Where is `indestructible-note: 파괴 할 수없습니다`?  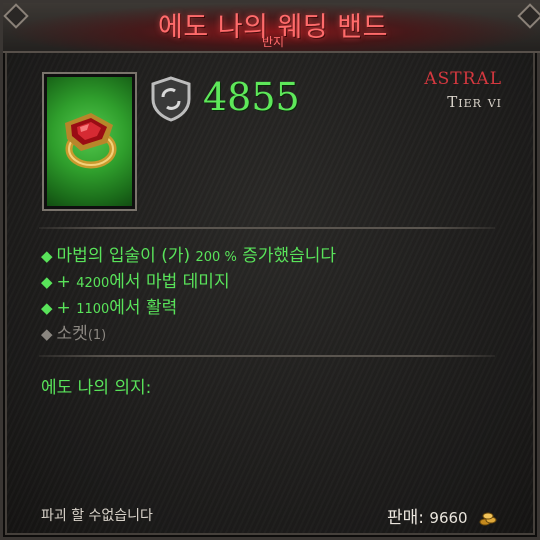
indestructible-note: 파괴 할 수없습니다 is located at coordinates (97, 516).